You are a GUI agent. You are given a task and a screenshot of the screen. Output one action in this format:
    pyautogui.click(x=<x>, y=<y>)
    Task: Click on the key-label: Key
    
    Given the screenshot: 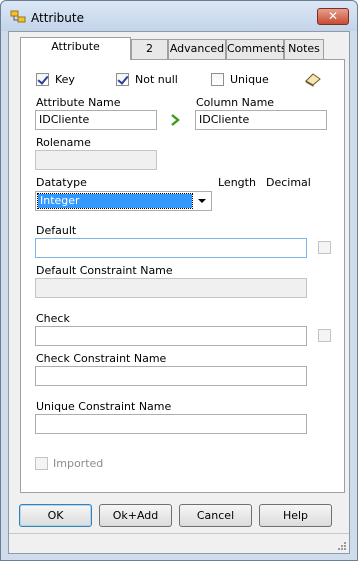 What is the action you would take?
    pyautogui.click(x=65, y=79)
    